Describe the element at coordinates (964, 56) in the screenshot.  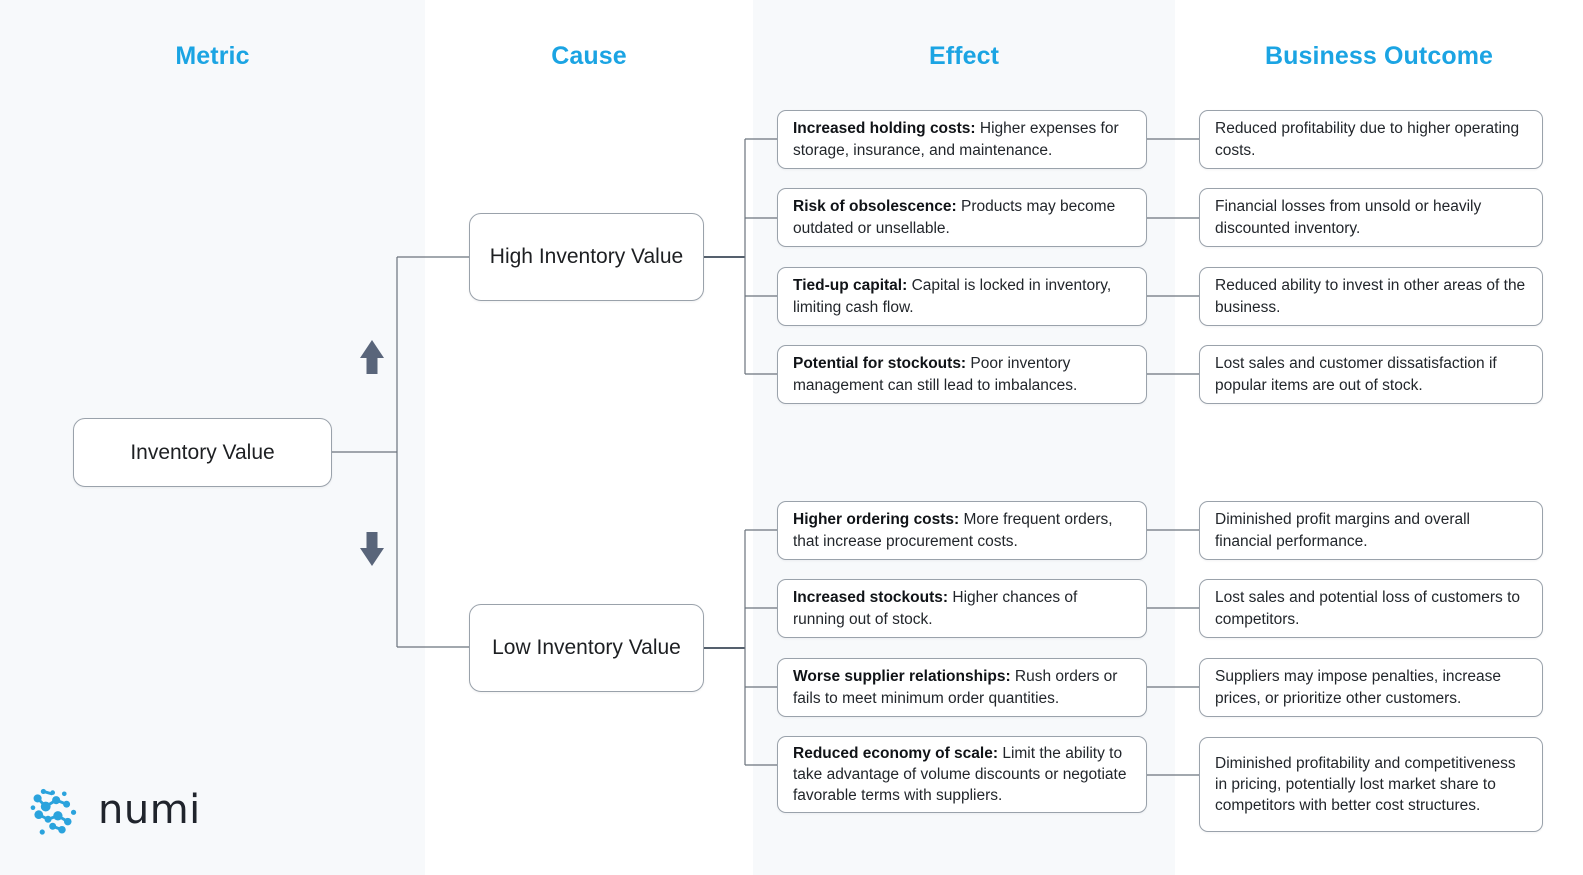
I see `column-header-effect: Effect` at that location.